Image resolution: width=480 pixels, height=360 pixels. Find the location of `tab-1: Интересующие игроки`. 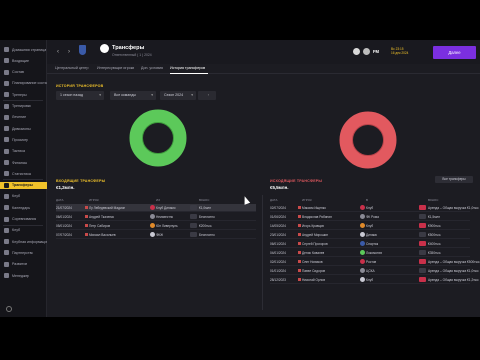

tab-1: Интересующие игроки is located at coordinates (115, 68).